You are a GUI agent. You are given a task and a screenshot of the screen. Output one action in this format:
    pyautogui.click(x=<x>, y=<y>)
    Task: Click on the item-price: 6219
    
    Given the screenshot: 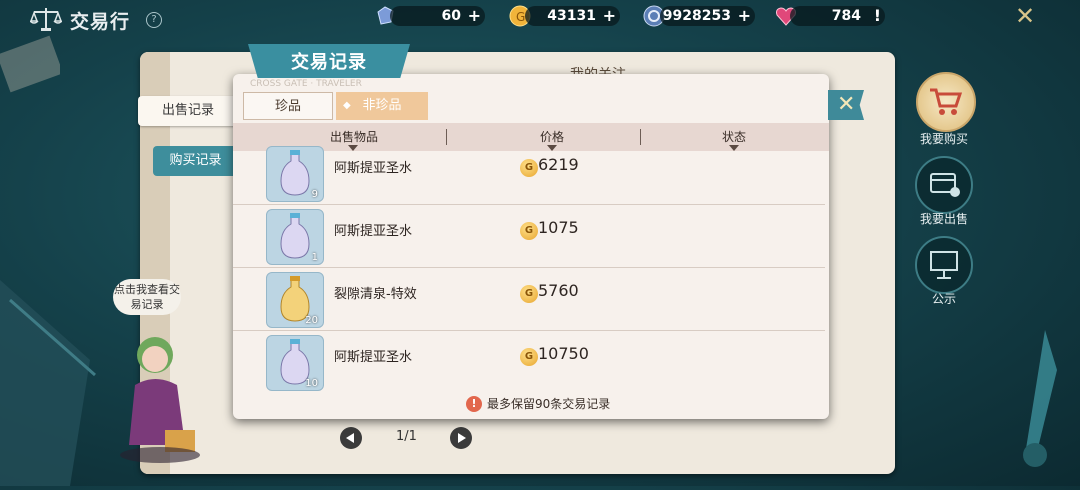 What is the action you would take?
    pyautogui.click(x=558, y=164)
    